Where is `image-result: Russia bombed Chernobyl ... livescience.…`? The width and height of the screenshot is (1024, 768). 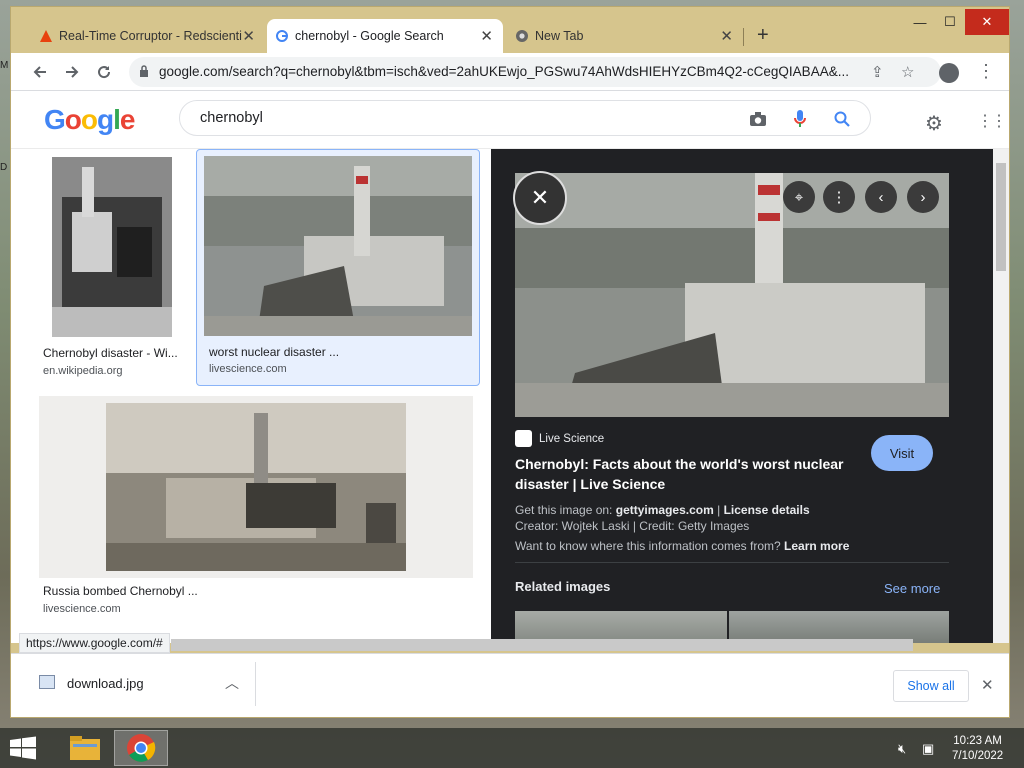 image-result: Russia bombed Chernobyl ... livescience.… is located at coordinates (256, 513).